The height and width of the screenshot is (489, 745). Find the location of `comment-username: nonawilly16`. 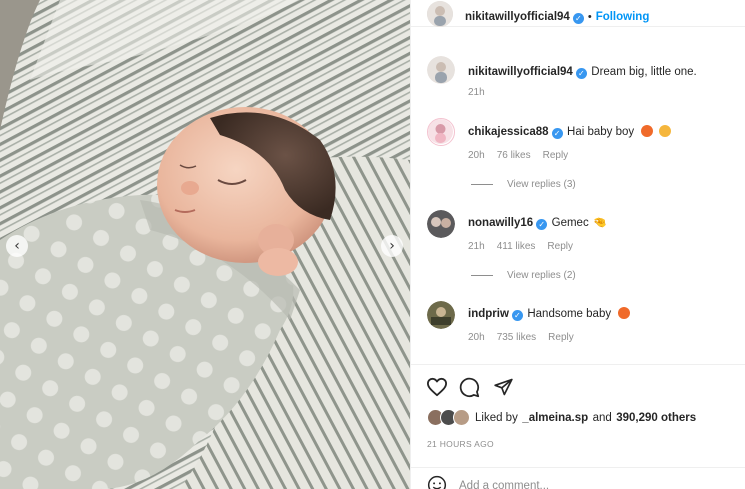

comment-username: nonawilly16 is located at coordinates (500, 223).